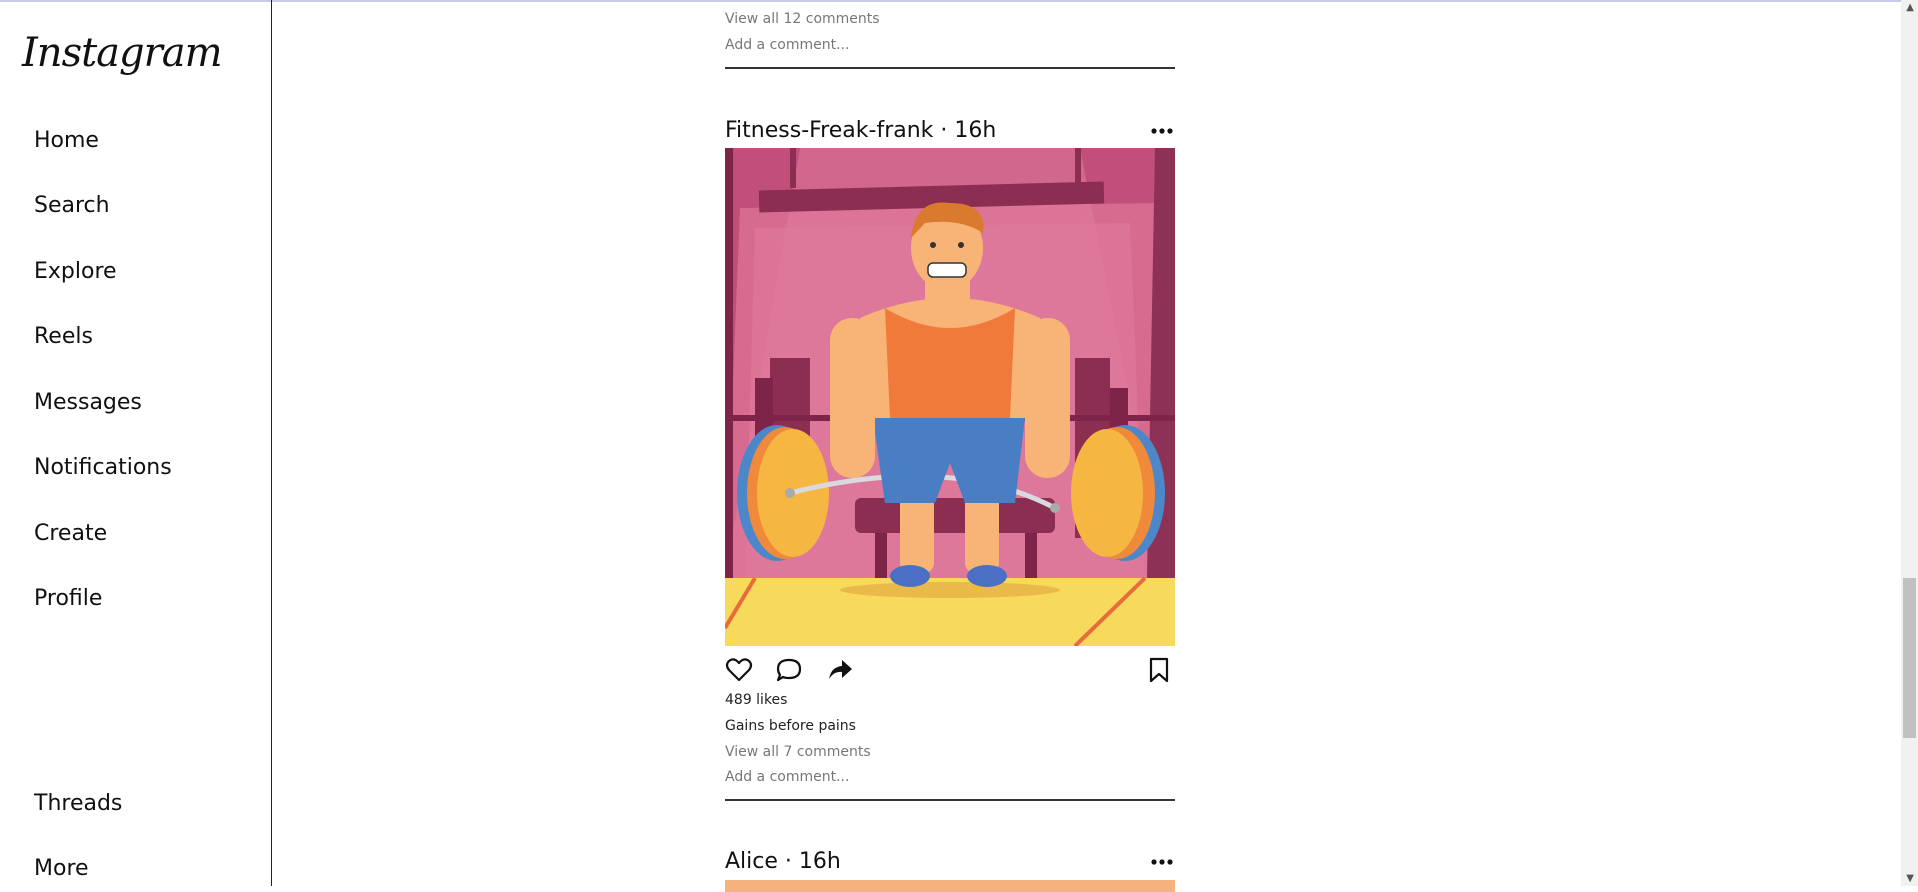 This screenshot has width=1918, height=892. What do you see at coordinates (72, 205) in the screenshot?
I see `sidebar-item-search: Search` at bounding box center [72, 205].